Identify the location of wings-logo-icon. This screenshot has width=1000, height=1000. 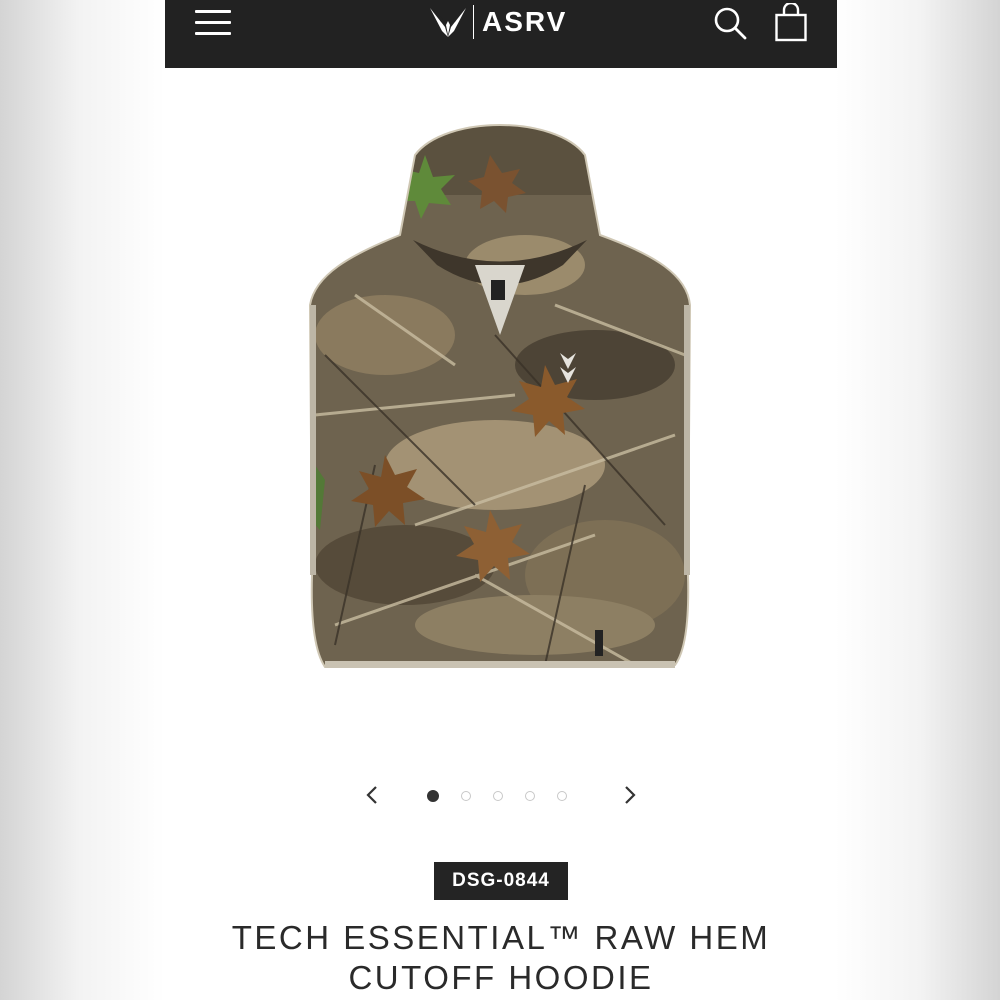
(448, 22).